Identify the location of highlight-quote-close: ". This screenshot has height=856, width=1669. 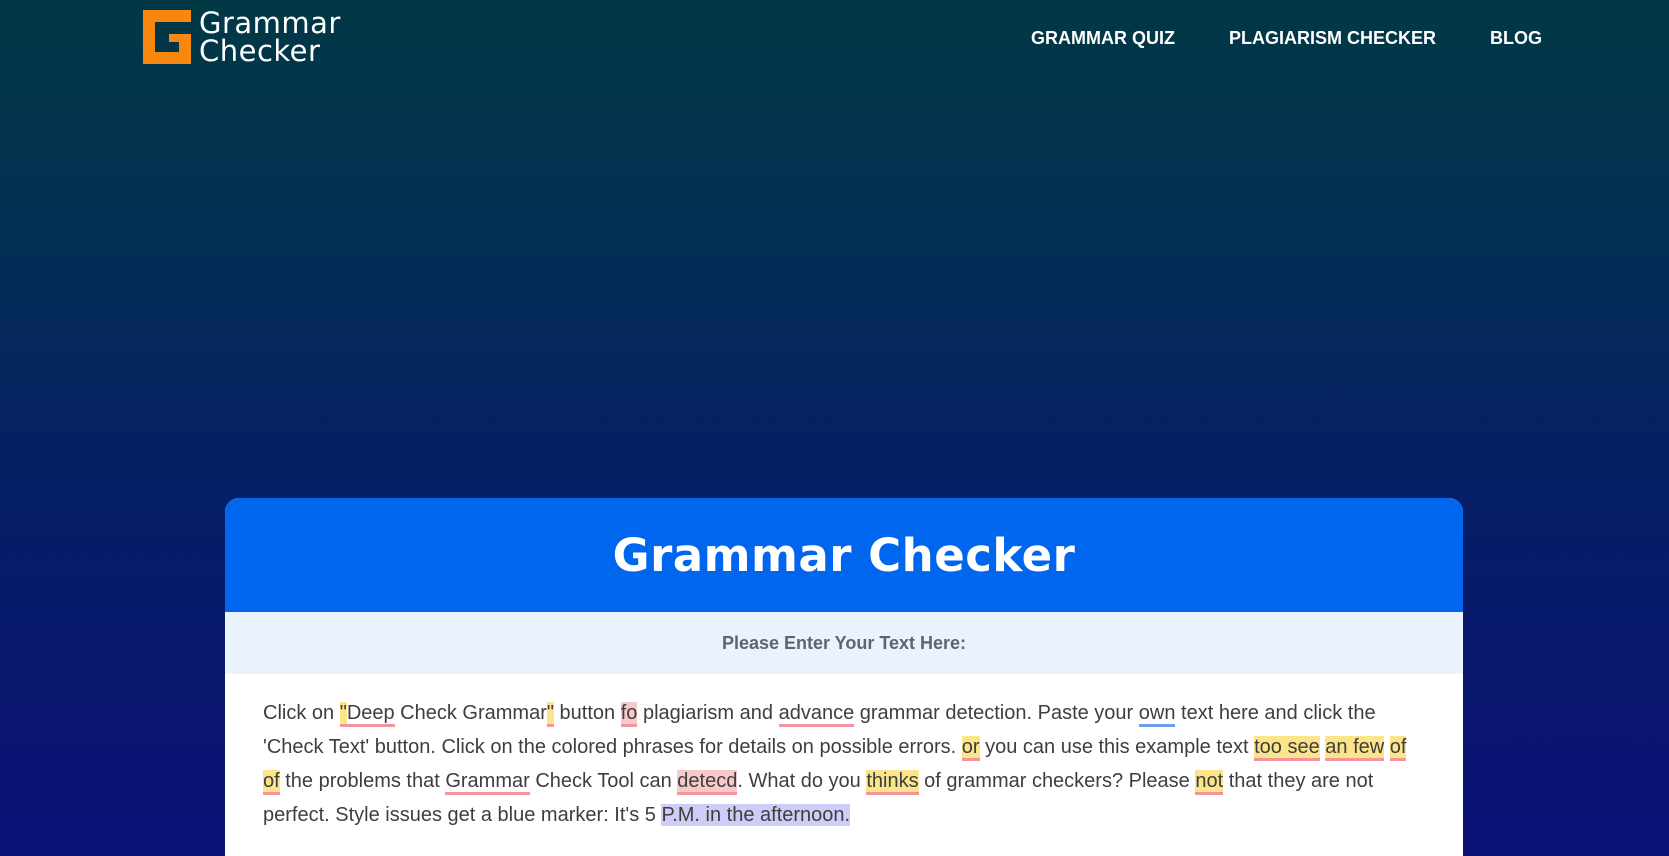
(550, 714).